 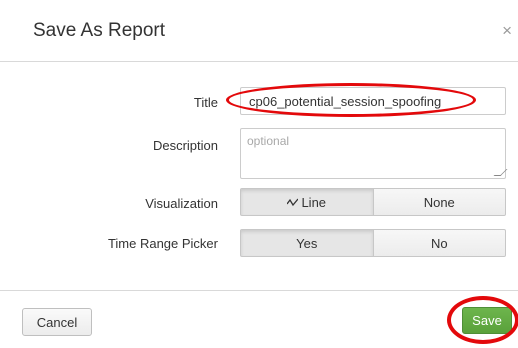 I want to click on time-range-no-button: No, so click(x=439, y=243).